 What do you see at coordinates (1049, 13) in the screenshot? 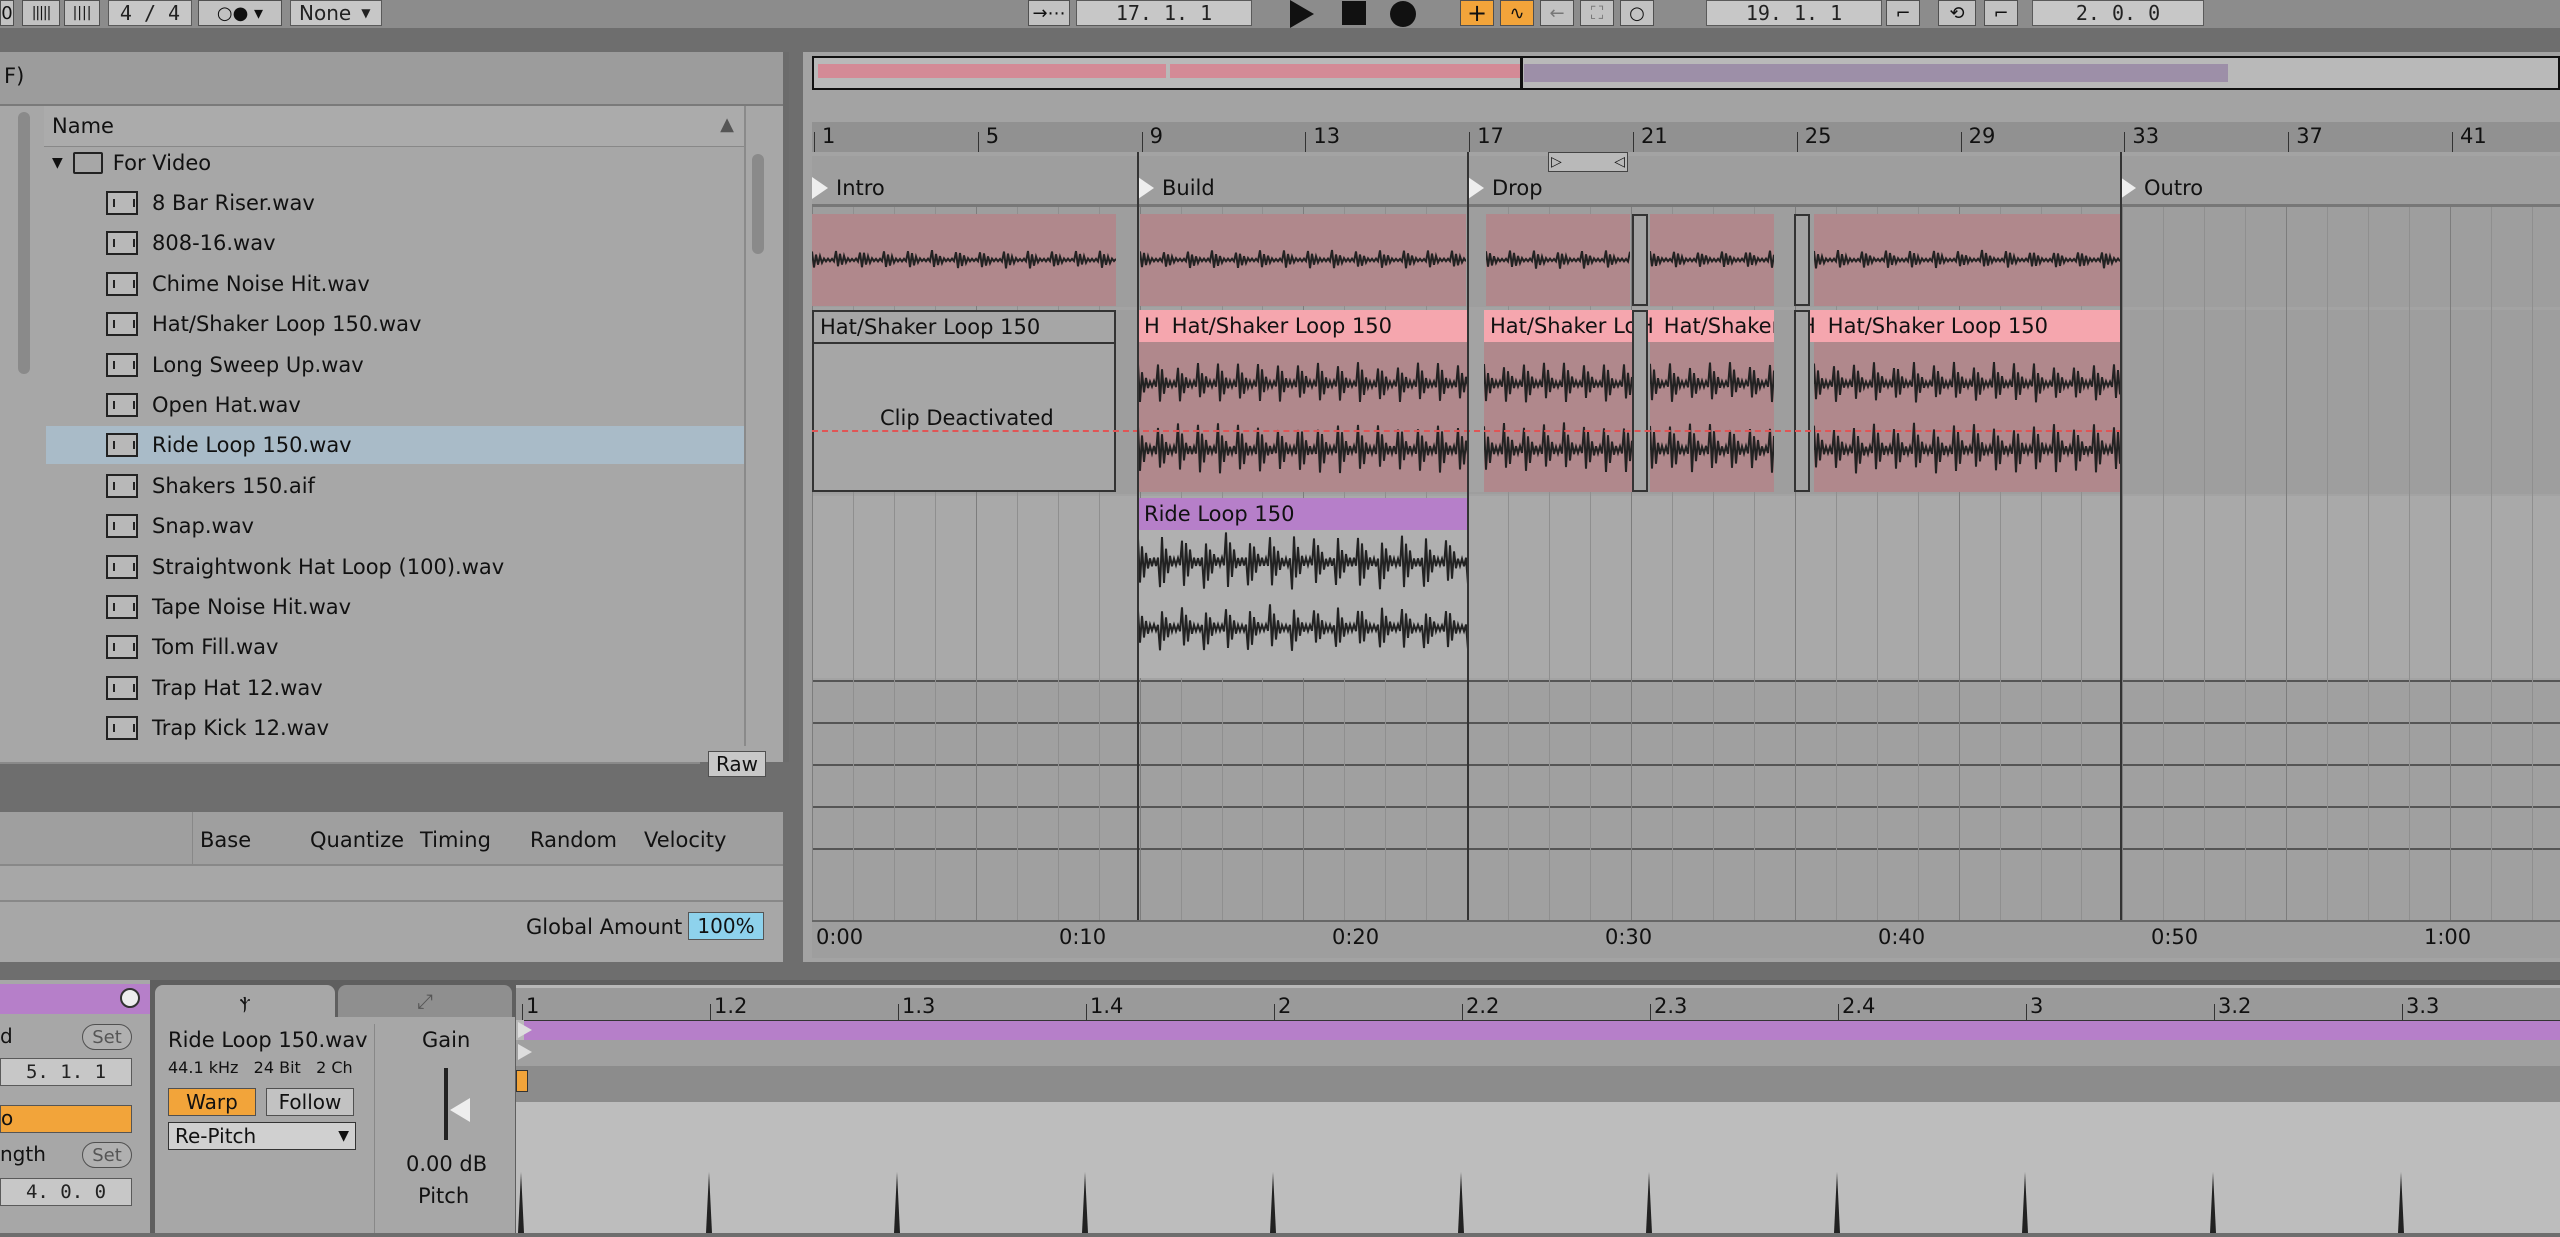
I see `follow-icon: →⋯` at bounding box center [1049, 13].